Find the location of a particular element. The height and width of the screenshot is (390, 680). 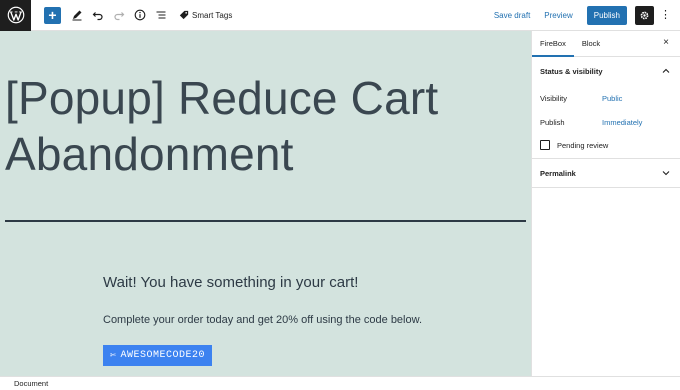

pencil-icon is located at coordinates (77, 15).